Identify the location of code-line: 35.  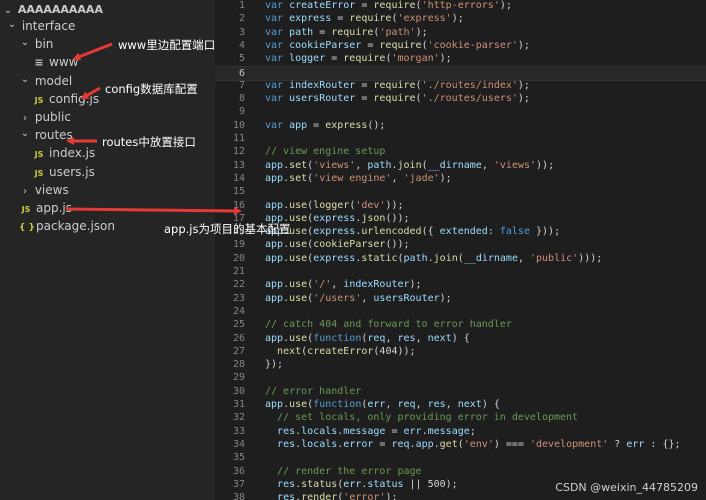
(460, 457).